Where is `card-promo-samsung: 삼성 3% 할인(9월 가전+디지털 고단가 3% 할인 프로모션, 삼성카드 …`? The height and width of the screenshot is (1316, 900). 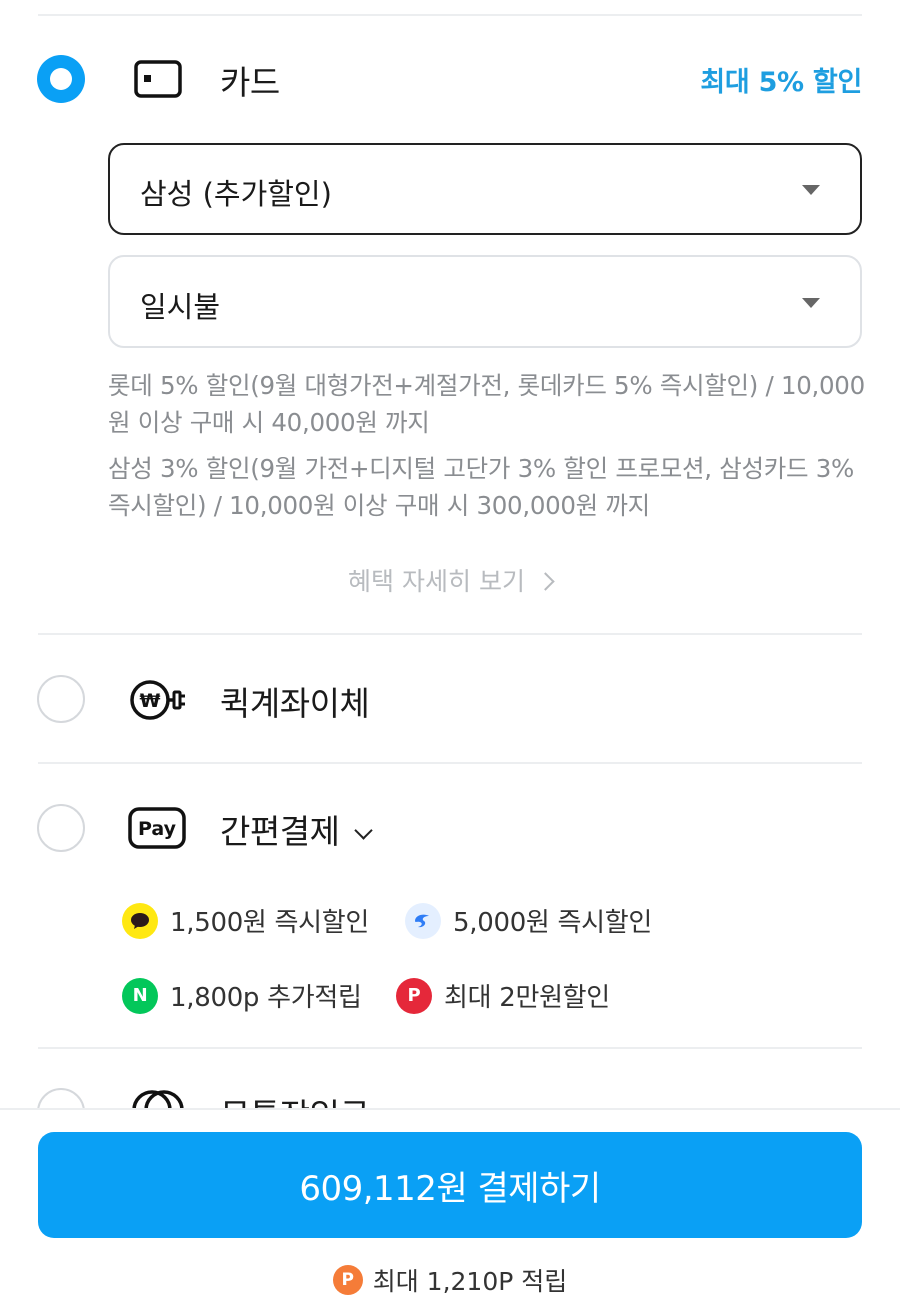 card-promo-samsung: 삼성 3% 할인(9월 가전+디지털 고단가 3% 할인 프로모션, 삼성카드 … is located at coordinates (481, 487).